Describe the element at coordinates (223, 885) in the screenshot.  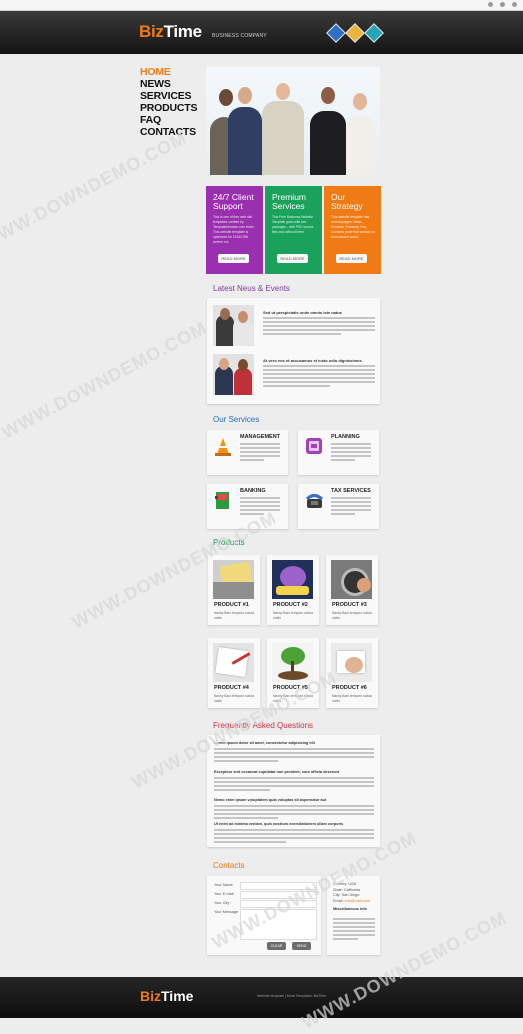
I see `name-label: Your Name` at that location.